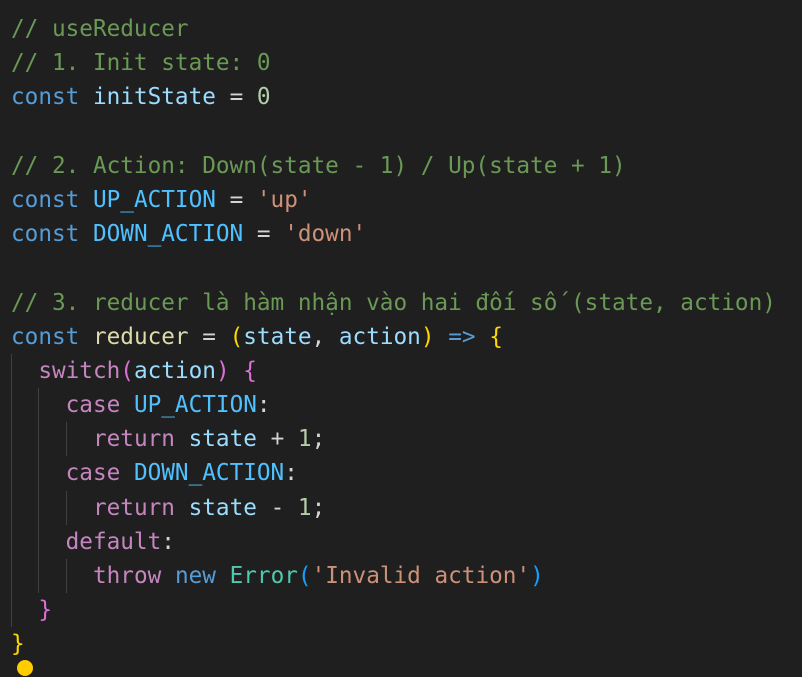  Describe the element at coordinates (284, 199) in the screenshot. I see `string-token: 'up'` at that location.